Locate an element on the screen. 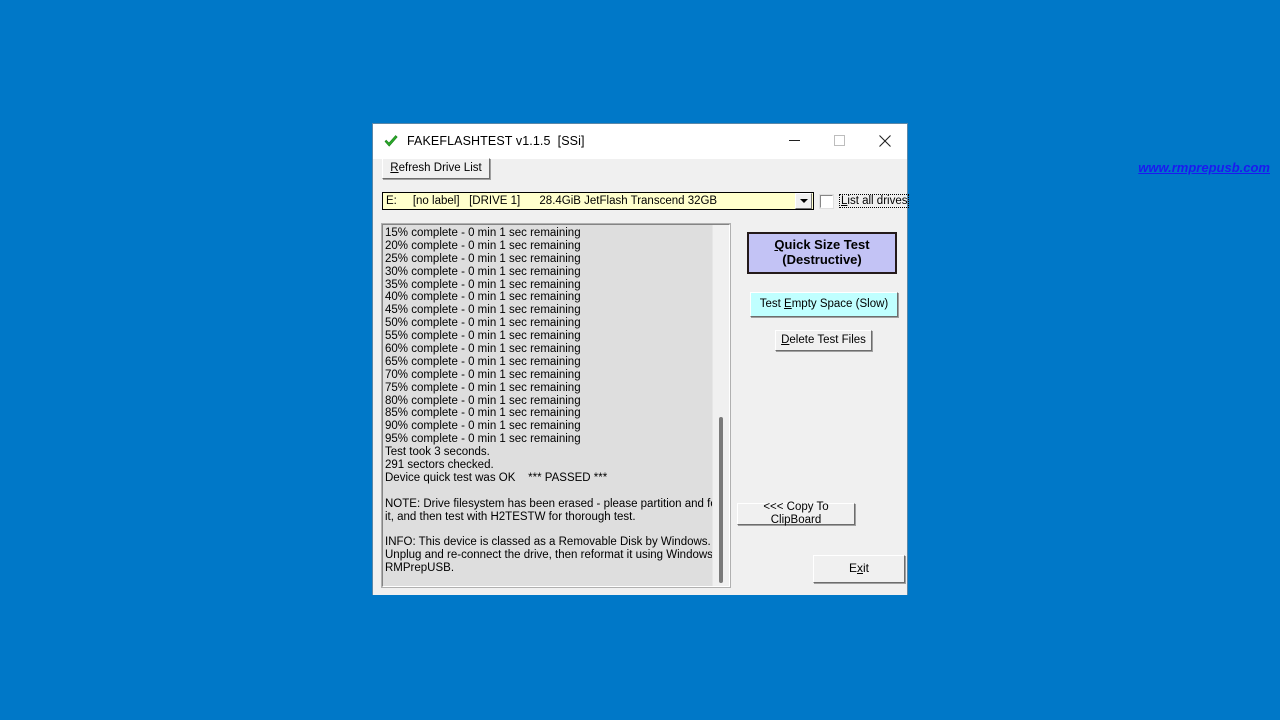 The image size is (1280, 720). log-line: Test took 3 seconds. is located at coordinates (437, 452).